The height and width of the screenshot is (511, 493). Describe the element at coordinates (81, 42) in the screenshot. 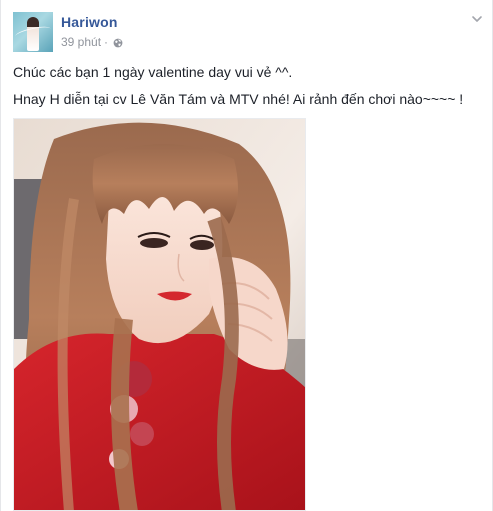

I see `post-timestamp: 39 phút` at that location.